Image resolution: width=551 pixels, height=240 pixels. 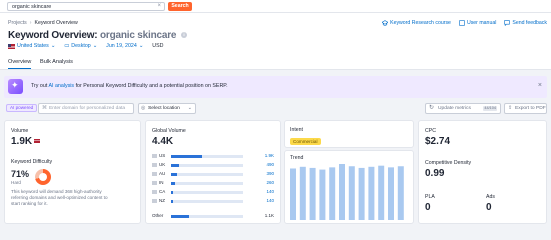 What do you see at coordinates (143, 108) in the screenshot?
I see `location-pin-icon: ◎` at bounding box center [143, 108].